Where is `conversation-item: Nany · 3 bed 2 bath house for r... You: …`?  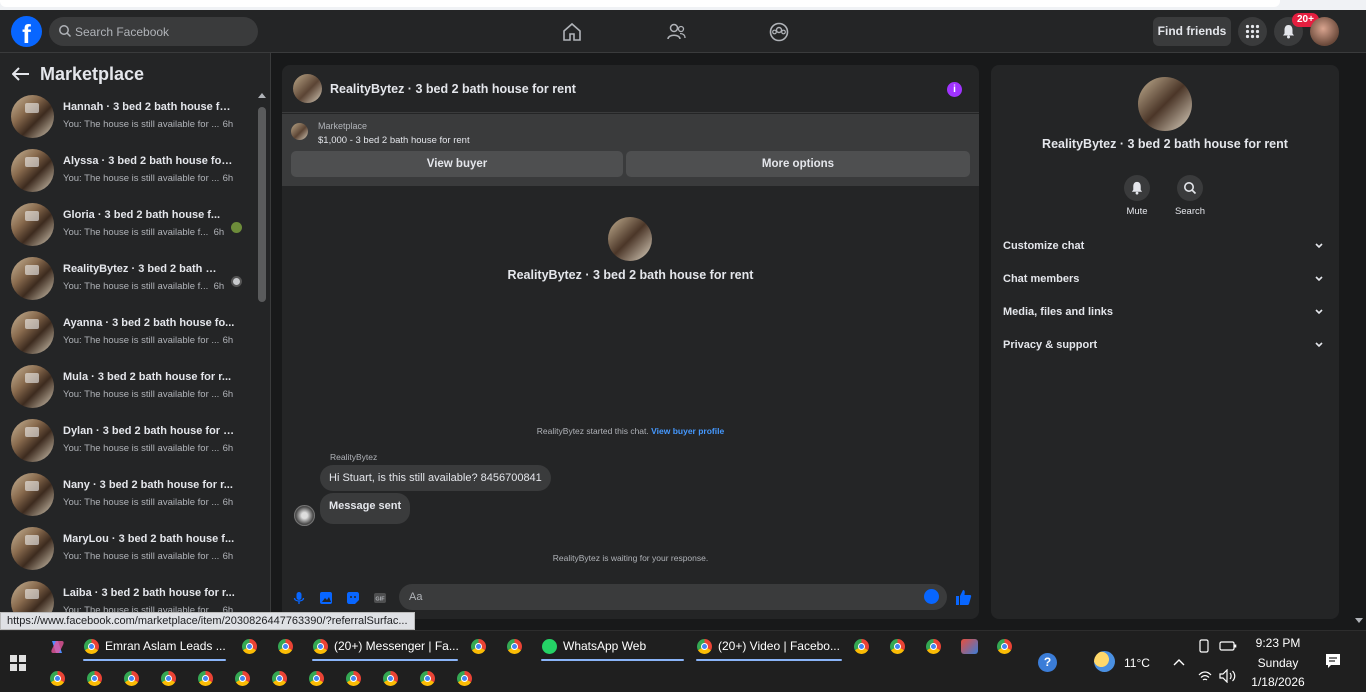
conversation-item: Nany · 3 bed 2 bath house for r... You: … is located at coordinates (127, 500).